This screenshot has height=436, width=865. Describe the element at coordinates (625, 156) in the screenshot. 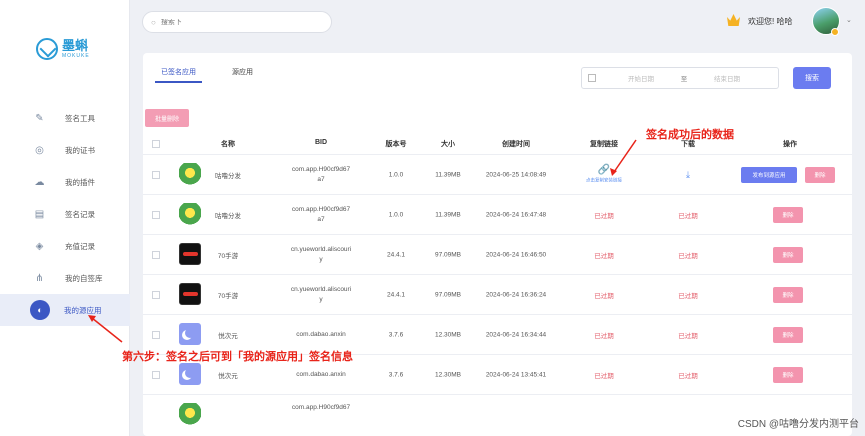

I see `annotation-arrow-top` at that location.